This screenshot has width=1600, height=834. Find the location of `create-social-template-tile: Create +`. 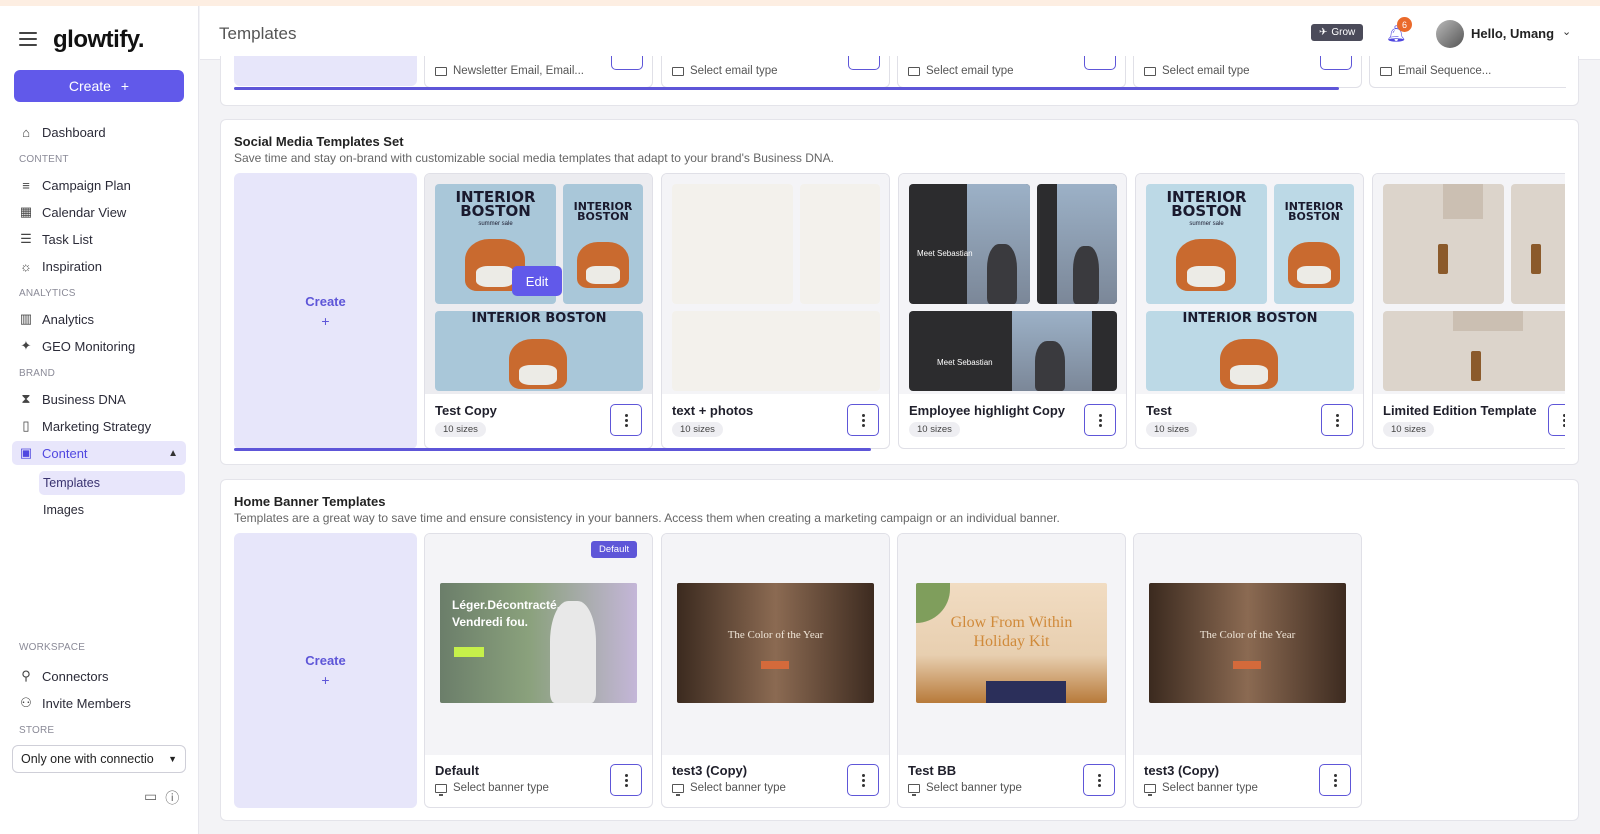

create-social-template-tile: Create + is located at coordinates (325, 311).